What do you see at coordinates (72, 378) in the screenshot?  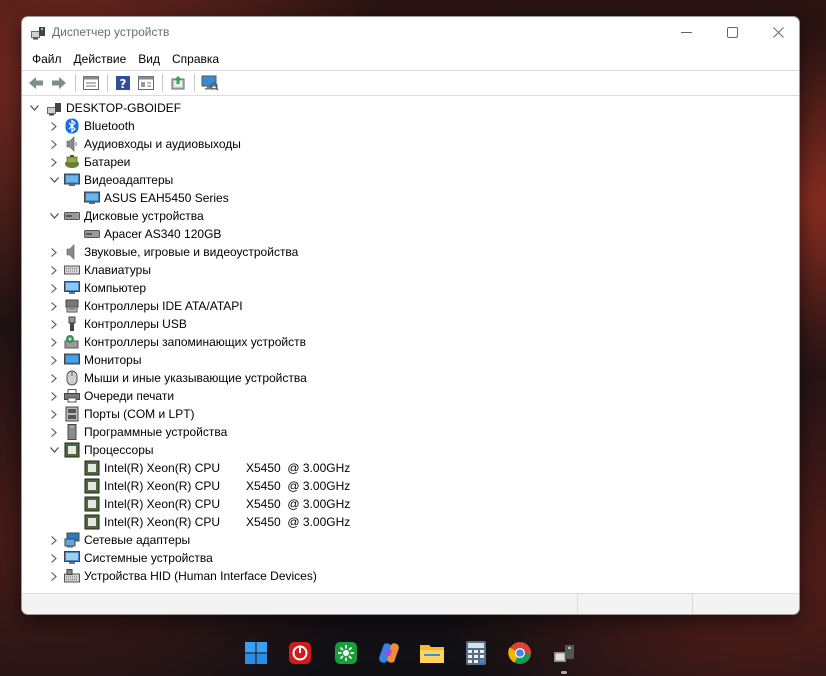 I see `mouse-icon` at bounding box center [72, 378].